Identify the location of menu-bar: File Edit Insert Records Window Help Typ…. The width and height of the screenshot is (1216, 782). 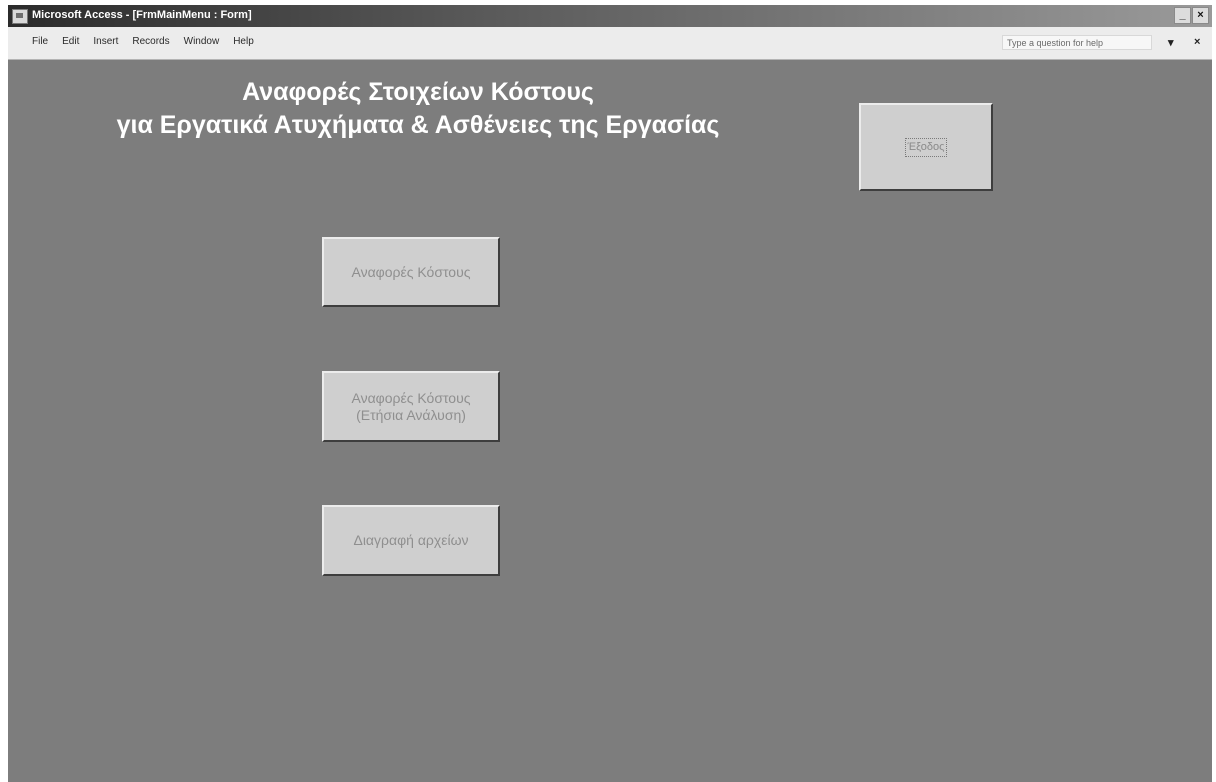
(610, 43).